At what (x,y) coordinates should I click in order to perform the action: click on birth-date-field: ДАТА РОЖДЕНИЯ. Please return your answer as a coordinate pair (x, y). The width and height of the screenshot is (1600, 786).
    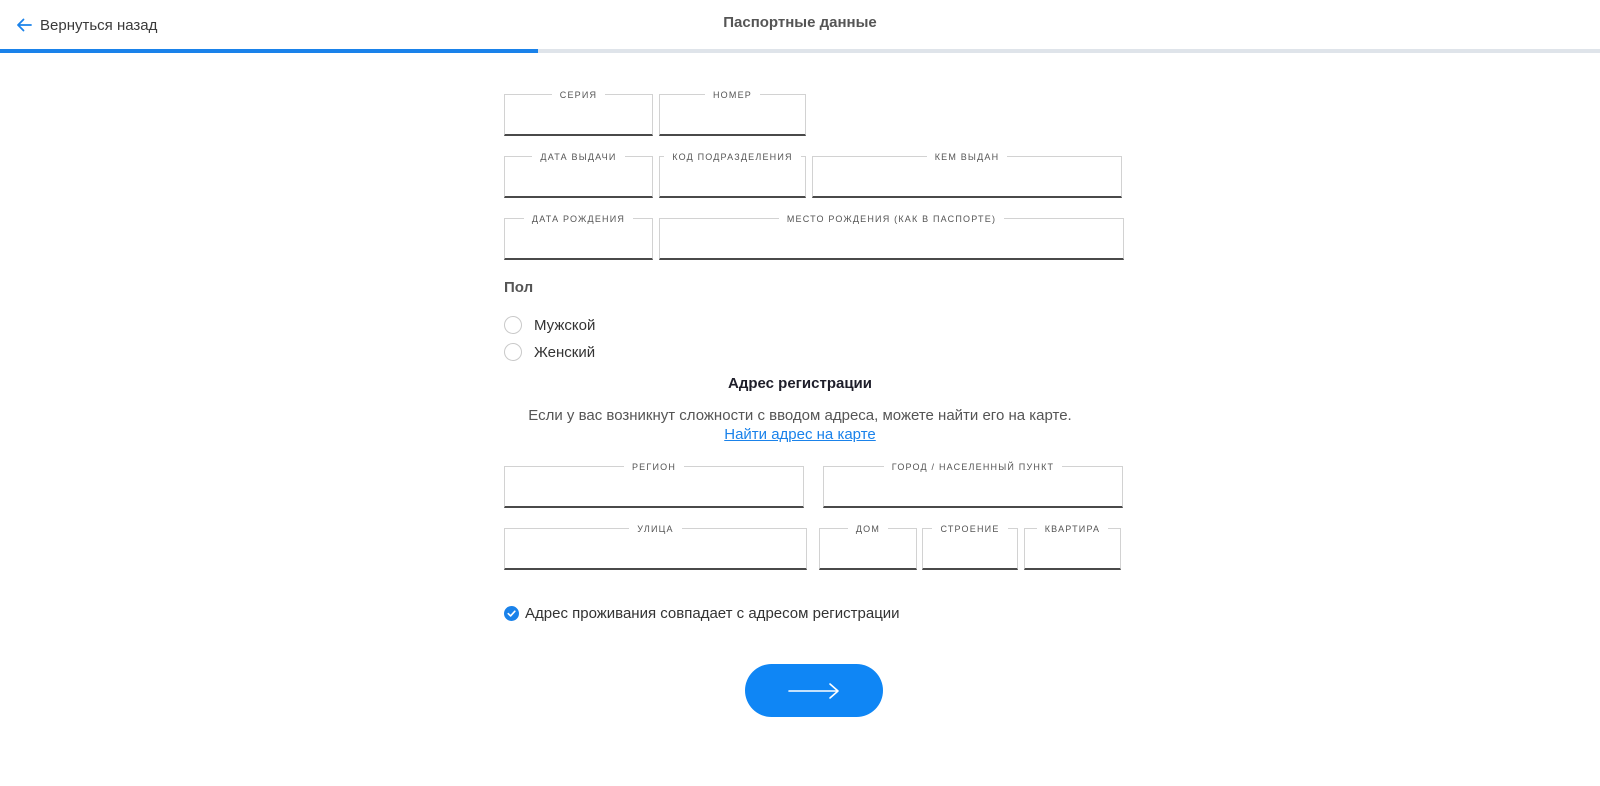
    Looking at the image, I should click on (578, 237).